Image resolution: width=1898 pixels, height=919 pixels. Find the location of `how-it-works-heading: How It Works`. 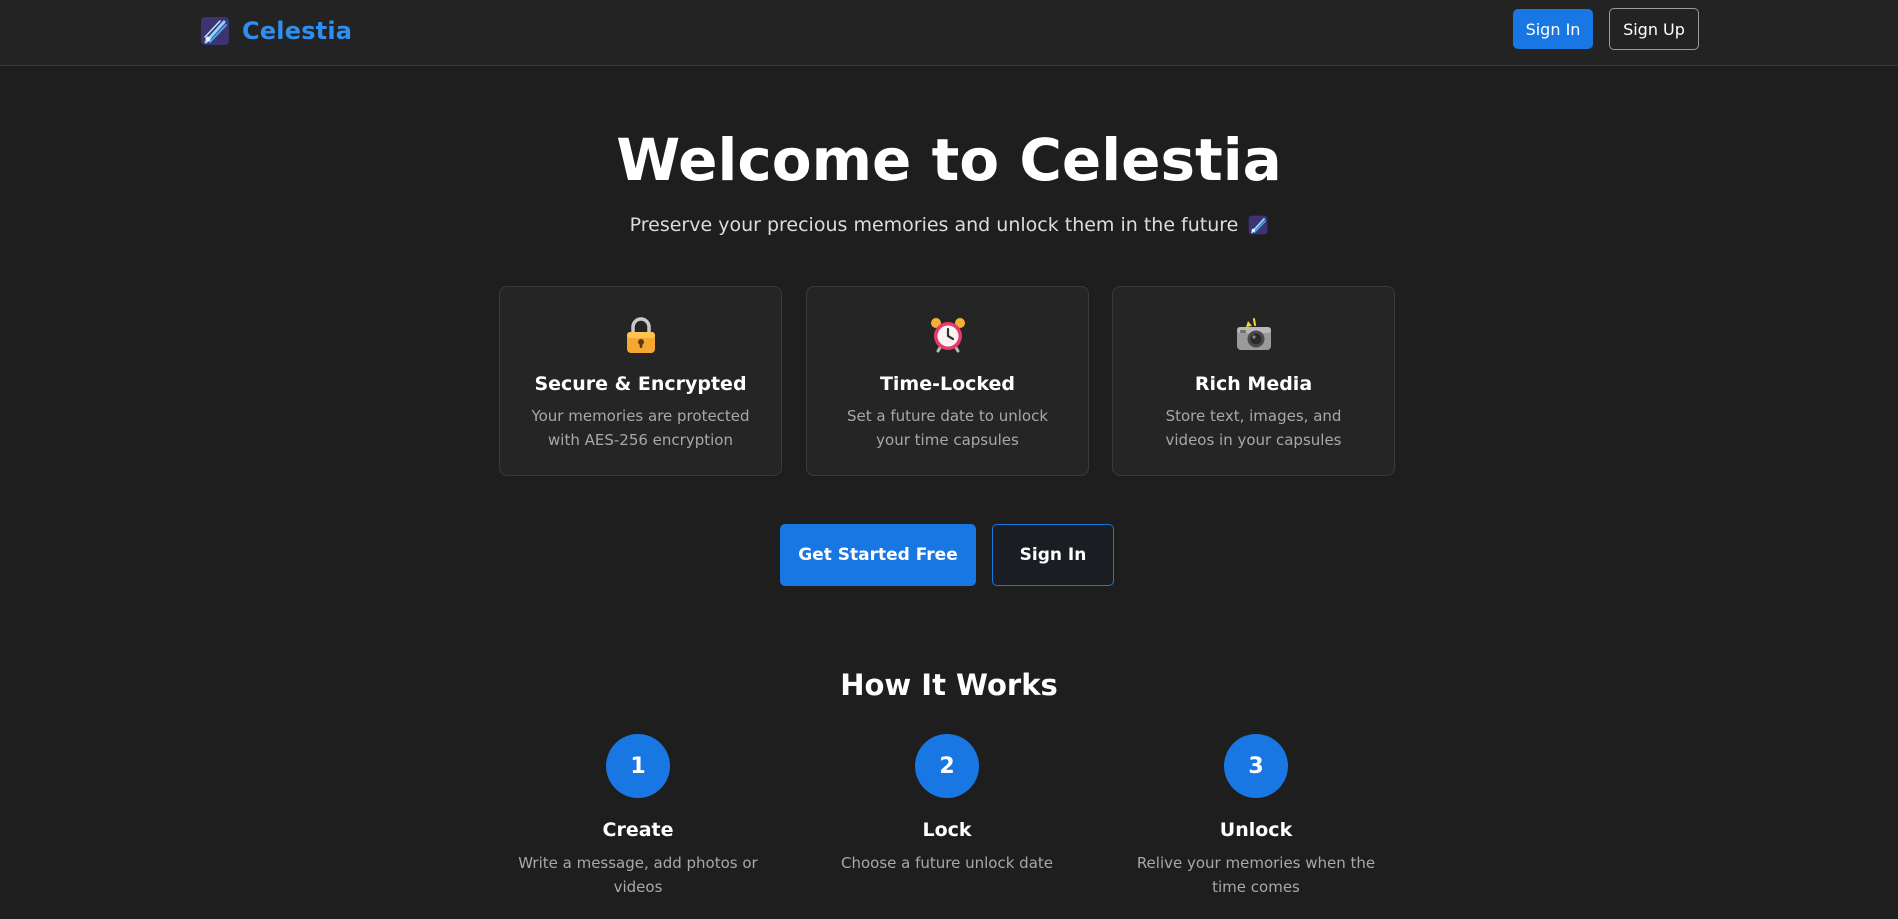

how-it-works-heading: How It Works is located at coordinates (949, 685).